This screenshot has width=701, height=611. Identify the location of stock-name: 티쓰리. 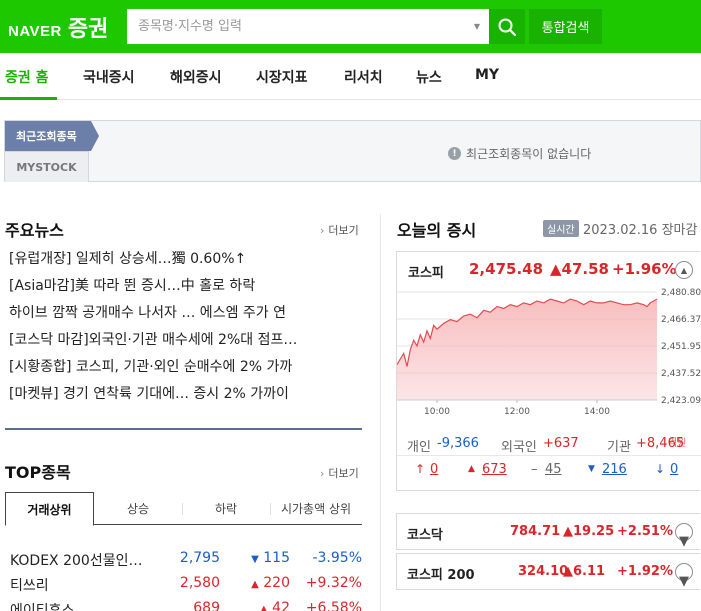
(80, 585).